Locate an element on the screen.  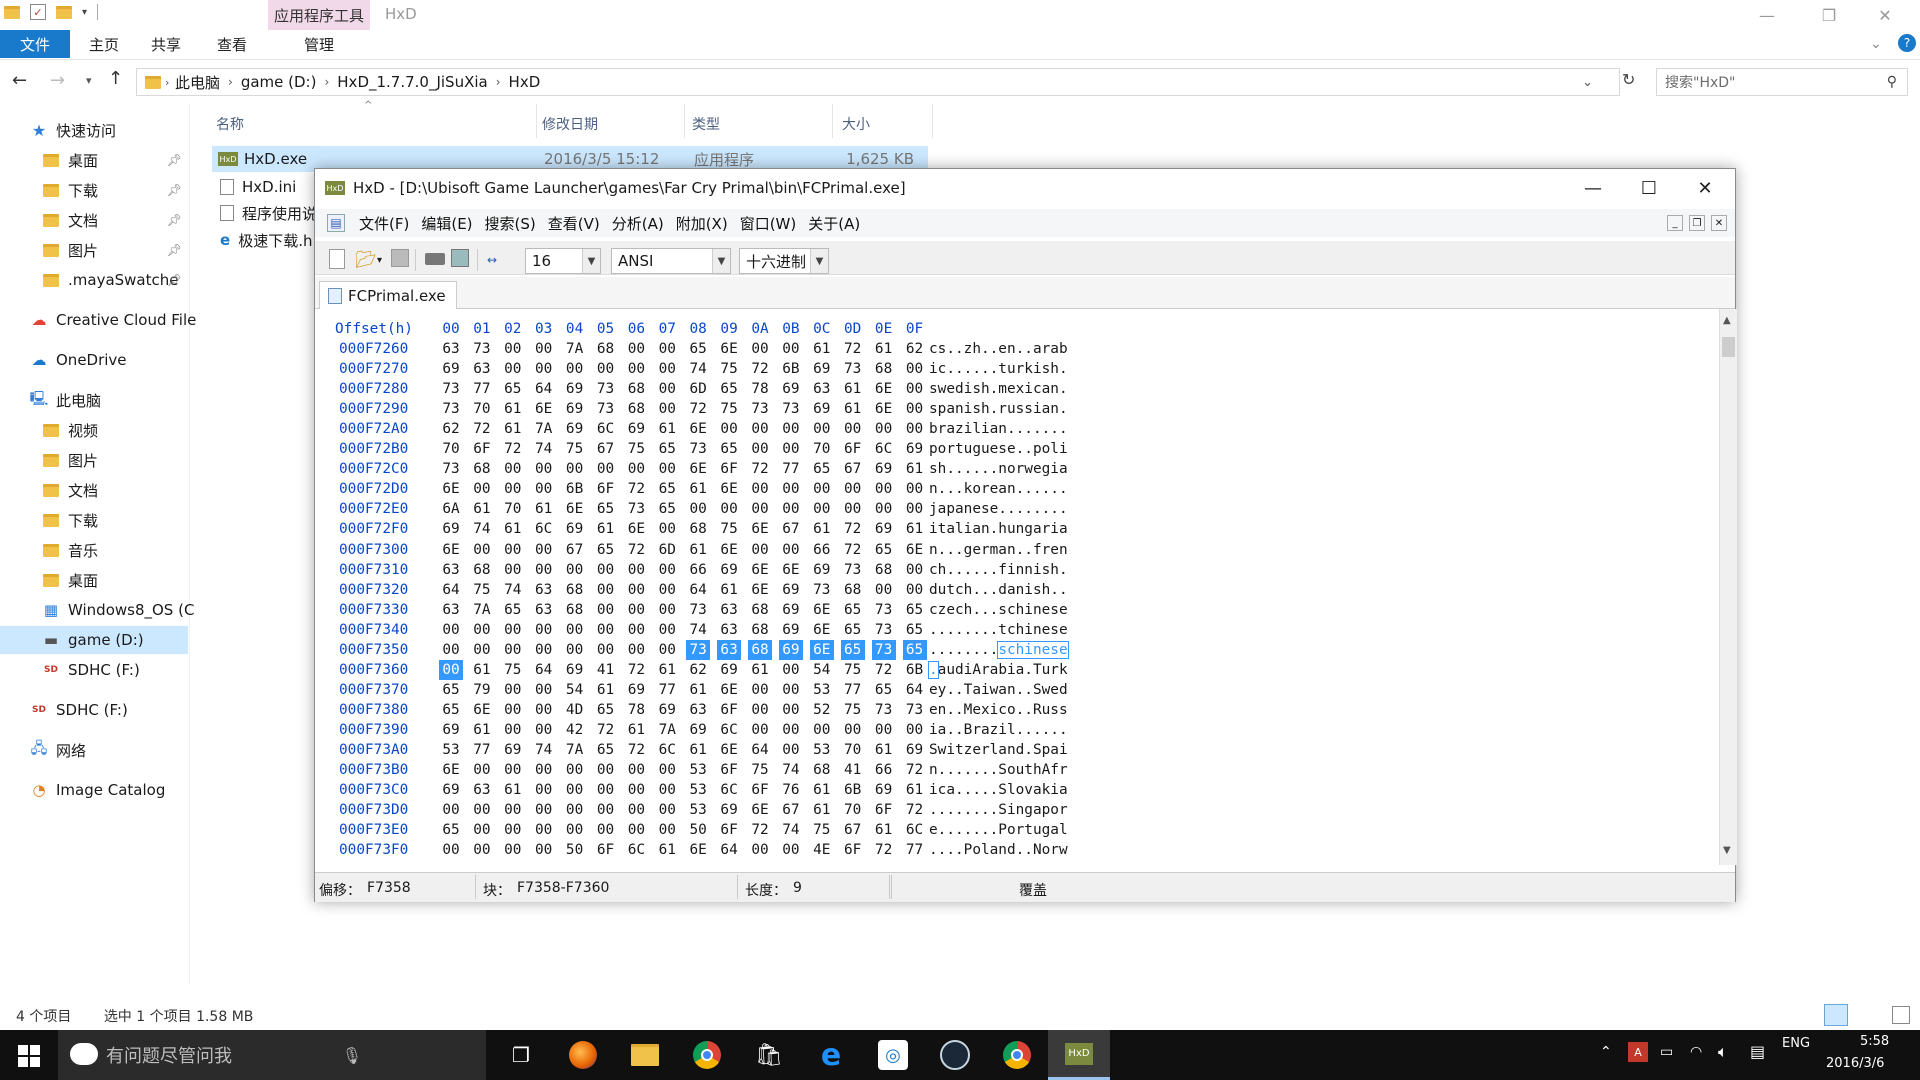
nav-pc-desktop: 桌面 is located at coordinates (70, 580).